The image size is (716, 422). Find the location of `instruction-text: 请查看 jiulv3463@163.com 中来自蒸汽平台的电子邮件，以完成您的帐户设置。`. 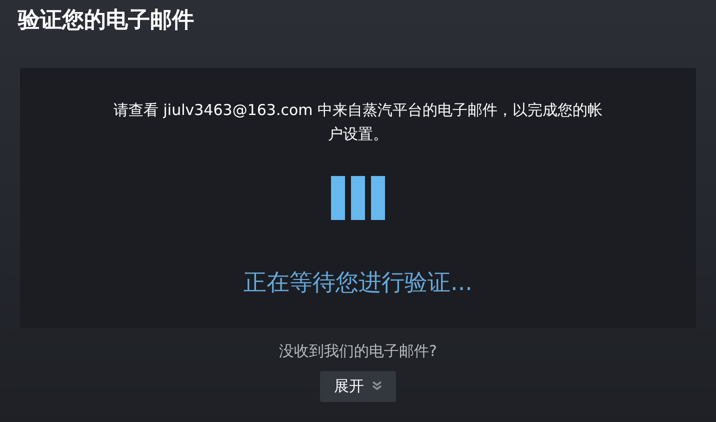

instruction-text: 请查看 jiulv3463@163.com 中来自蒸汽平台的电子邮件，以完成您的帐户设置。 is located at coordinates (358, 122).